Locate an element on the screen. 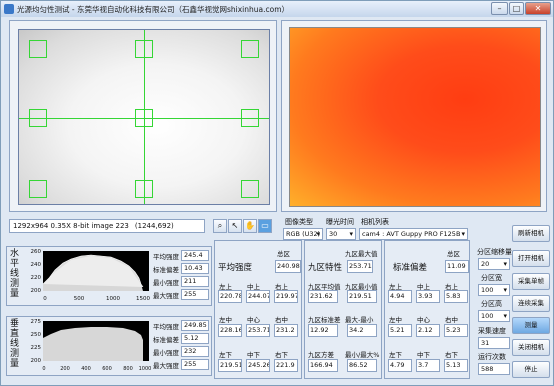 This screenshot has height=386, width=554. v-stat-label: 最小强度 is located at coordinates (166, 352).